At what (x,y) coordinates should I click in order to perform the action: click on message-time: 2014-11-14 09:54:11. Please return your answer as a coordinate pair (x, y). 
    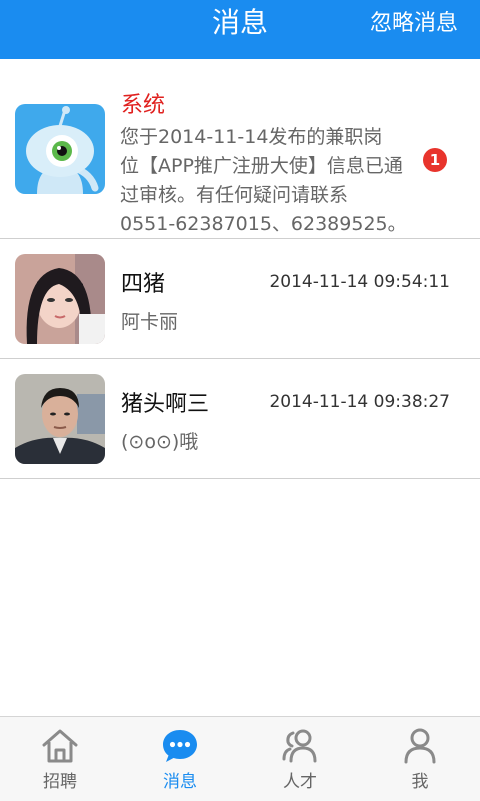
    Looking at the image, I should click on (359, 282).